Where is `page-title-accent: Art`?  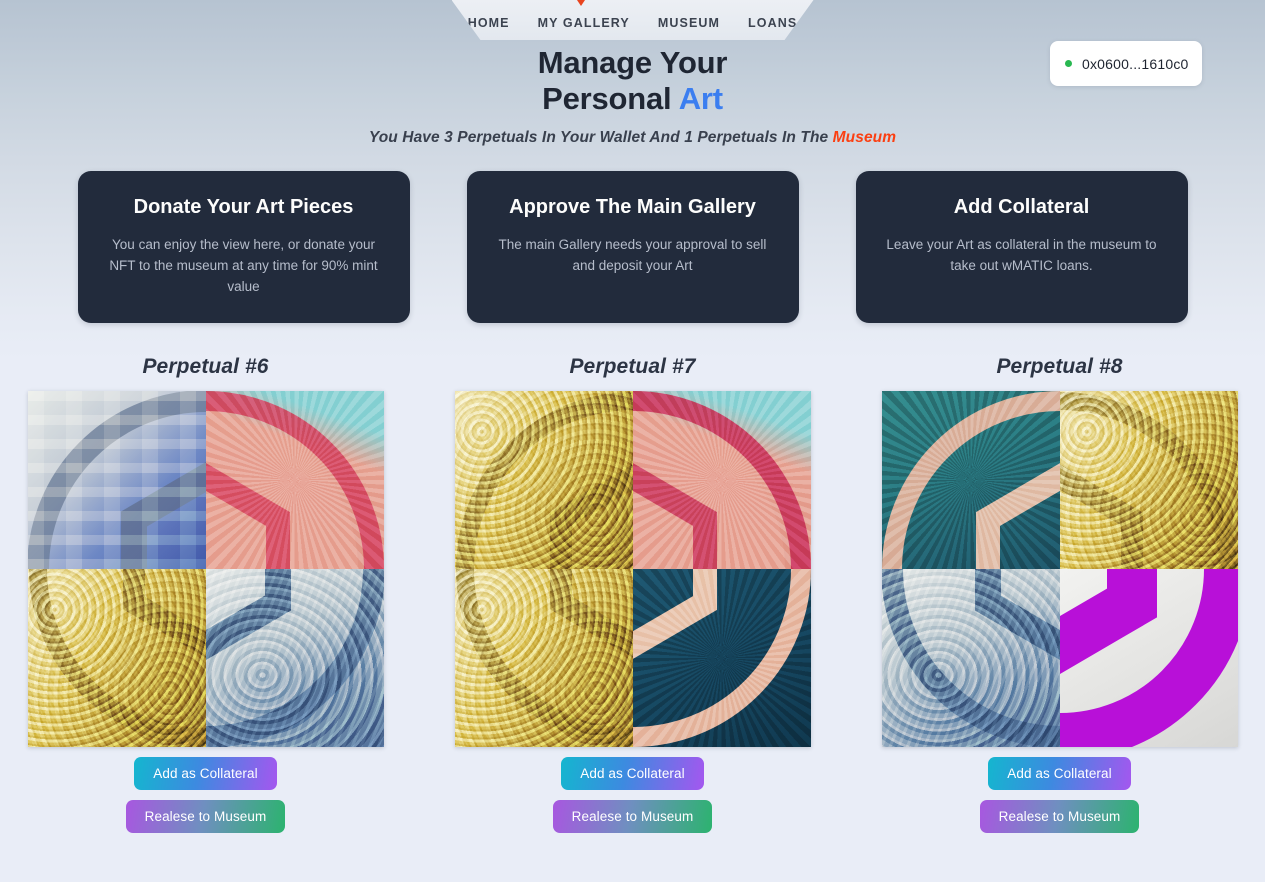
page-title-accent: Art is located at coordinates (700, 99).